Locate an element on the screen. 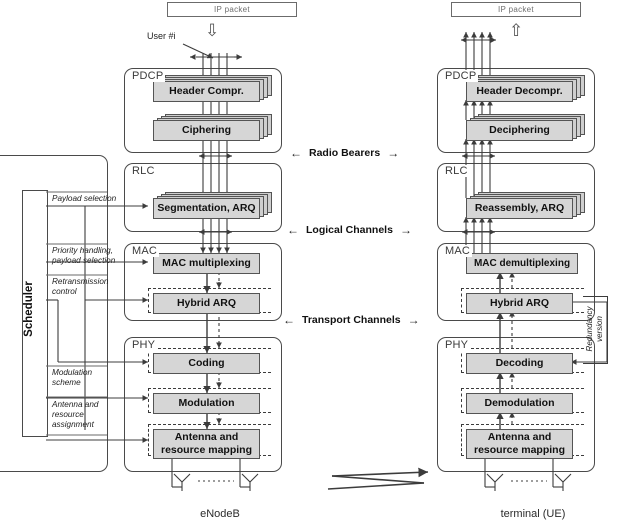  process-label: Decoding is located at coordinates (519, 362).